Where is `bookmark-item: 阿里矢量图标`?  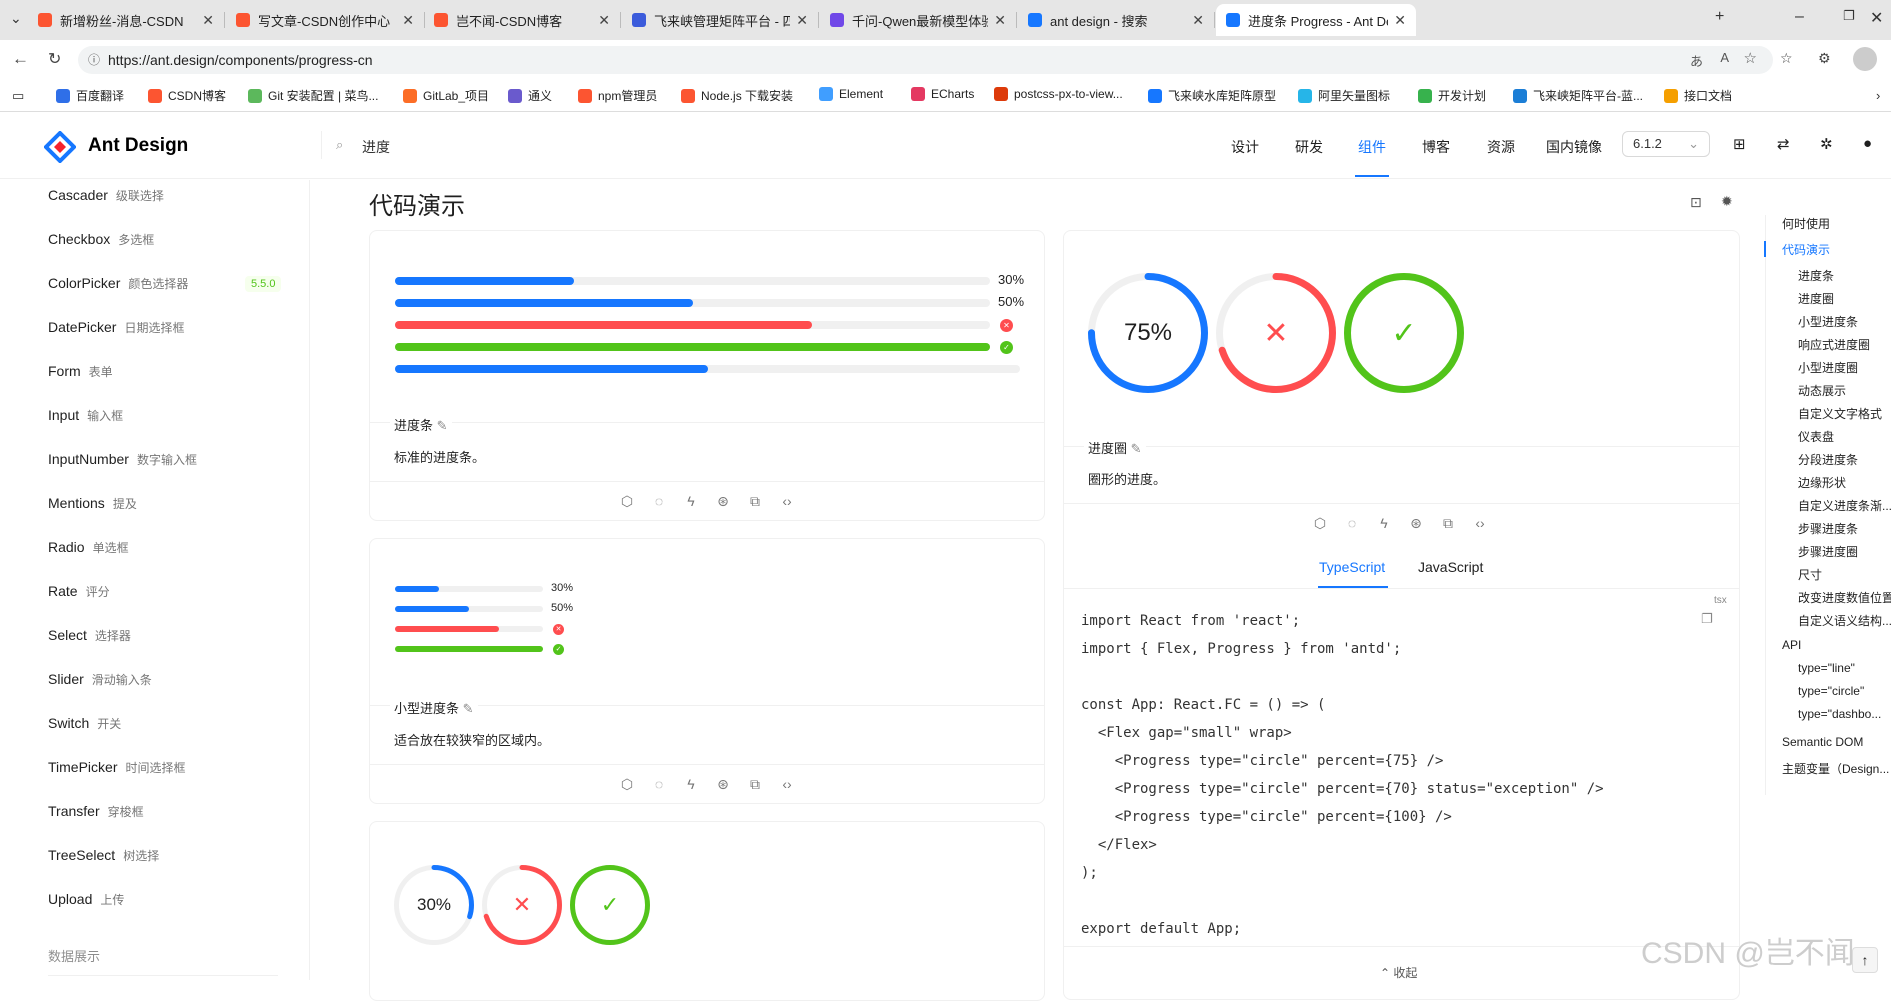 bookmark-item: 阿里矢量图标 is located at coordinates (1344, 95).